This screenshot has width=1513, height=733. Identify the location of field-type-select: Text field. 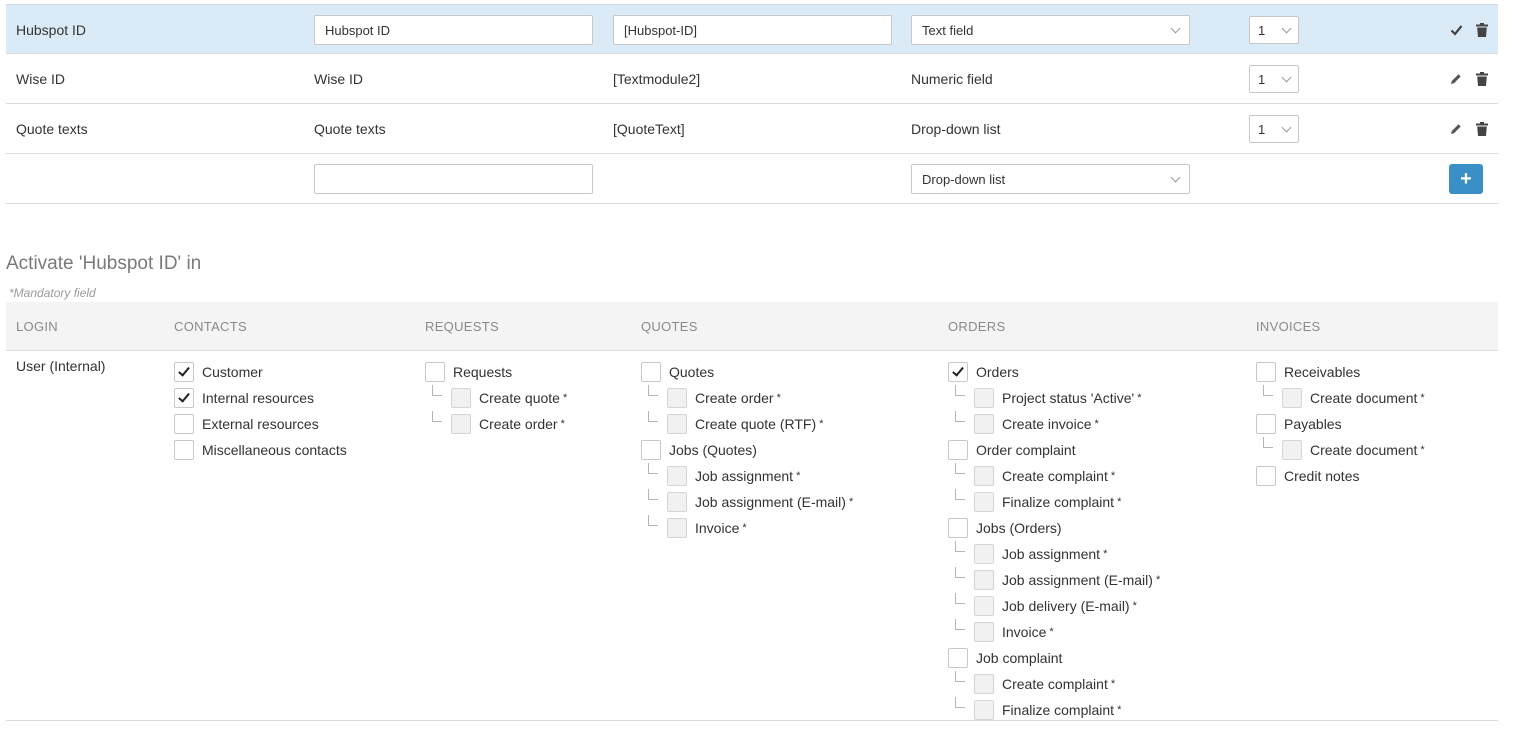
(1050, 30).